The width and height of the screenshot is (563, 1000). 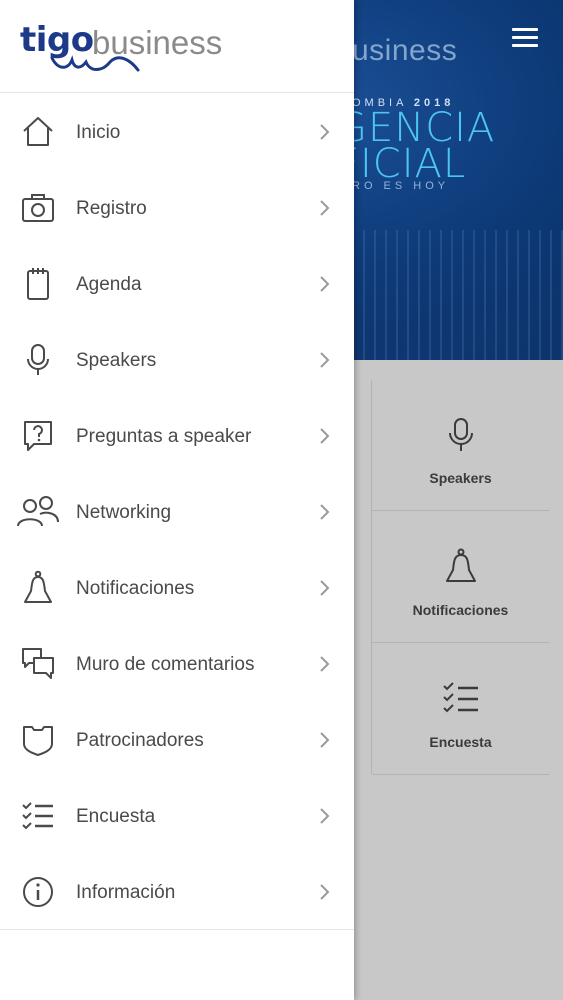 I want to click on tile-encuesta: Encuesta, so click(x=460, y=709).